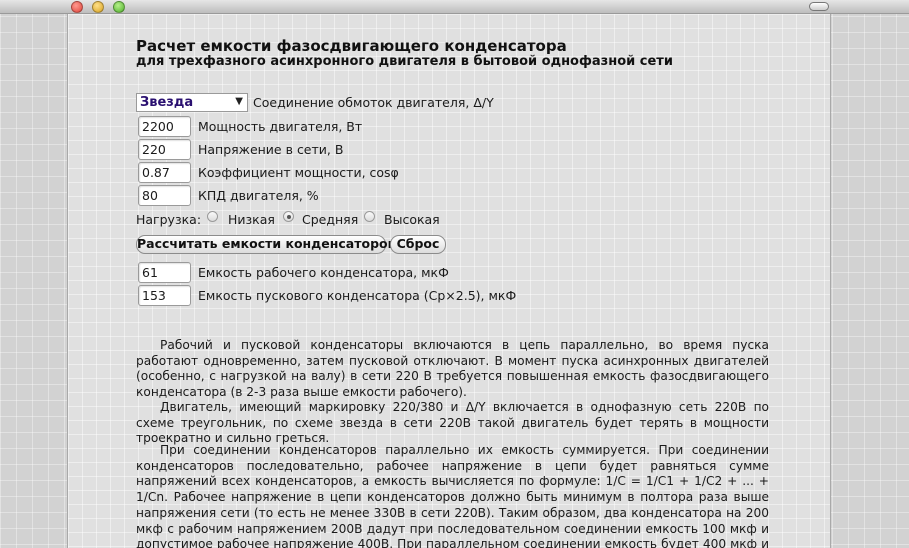  Describe the element at coordinates (164, 126) in the screenshot. I see `motor-power-input: 2200` at that location.